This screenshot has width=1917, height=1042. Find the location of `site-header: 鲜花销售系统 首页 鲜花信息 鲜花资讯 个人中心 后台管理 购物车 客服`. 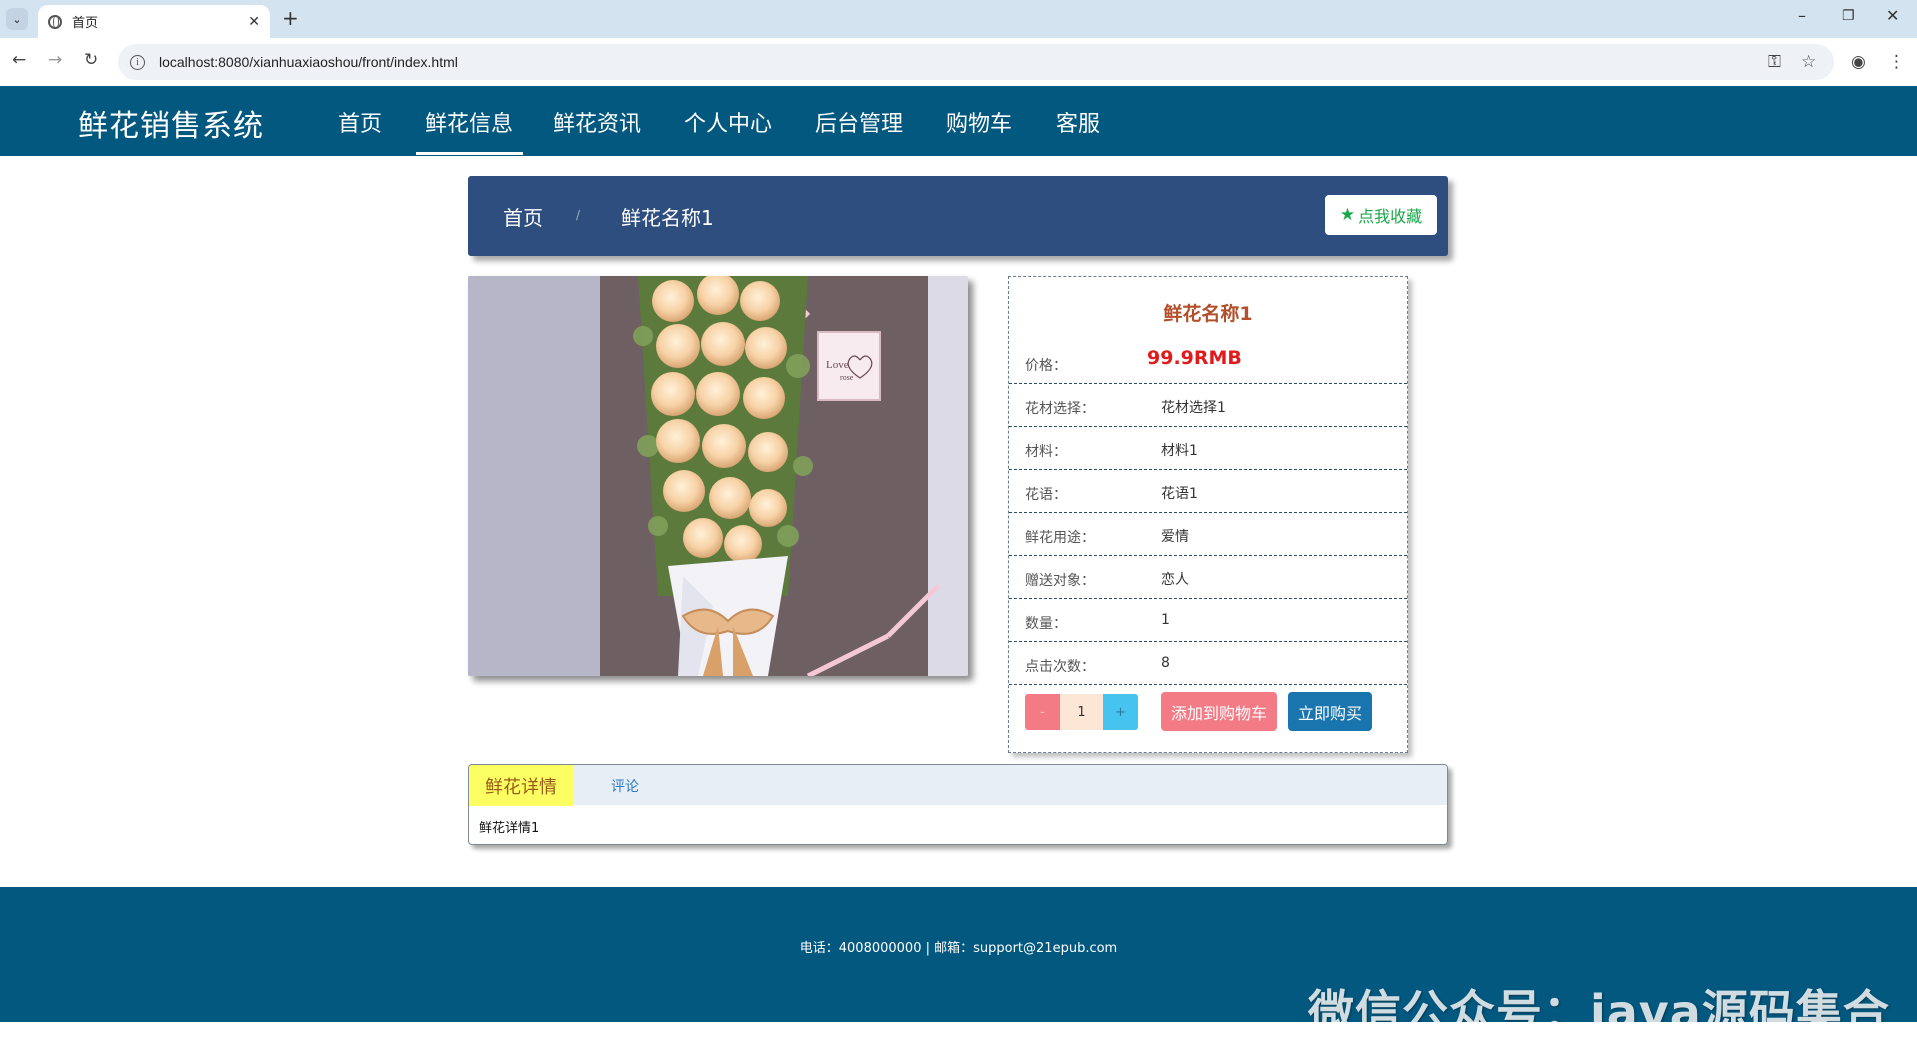

site-header: 鲜花销售系统 首页 鲜花信息 鲜花资讯 个人中心 后台管理 购物车 客服 is located at coordinates (958, 121).